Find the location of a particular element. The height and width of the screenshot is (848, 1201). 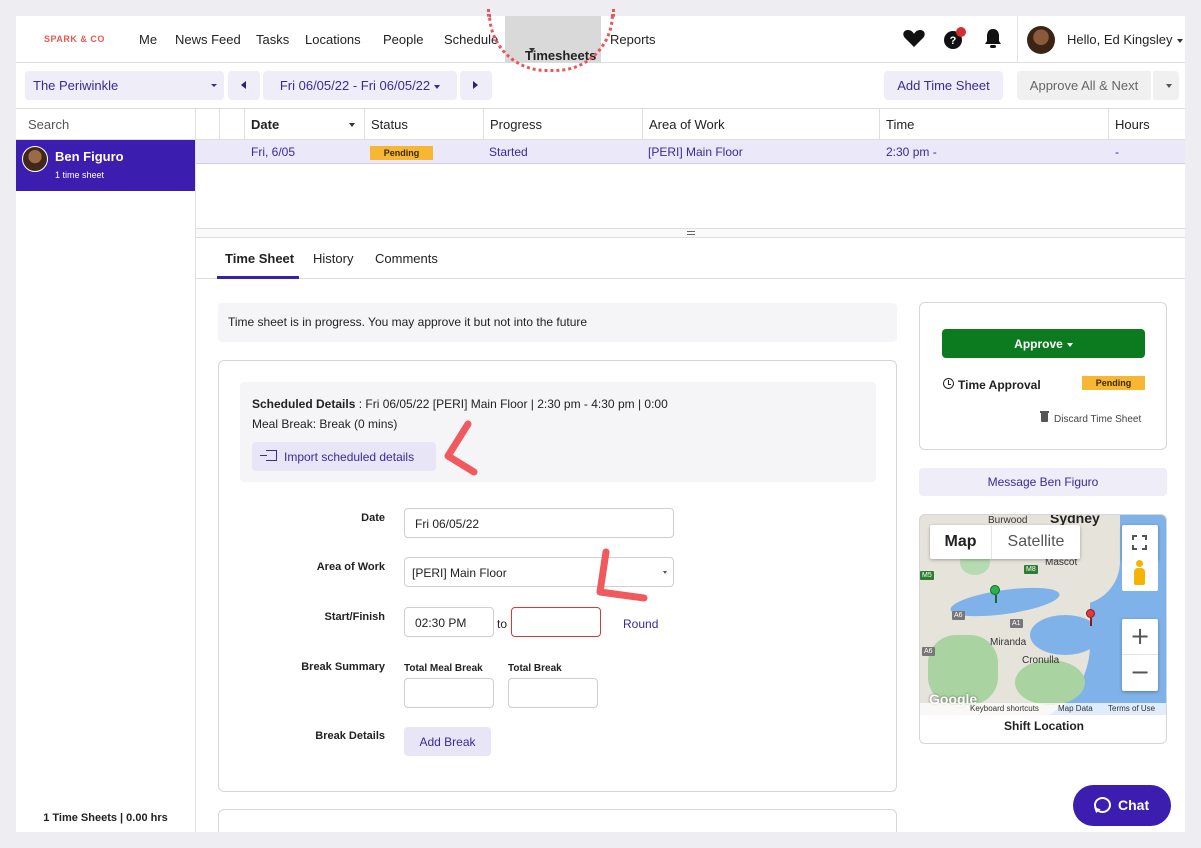

keyboard-shortcuts-link: Keyboard shortcuts is located at coordinates (1004, 708).